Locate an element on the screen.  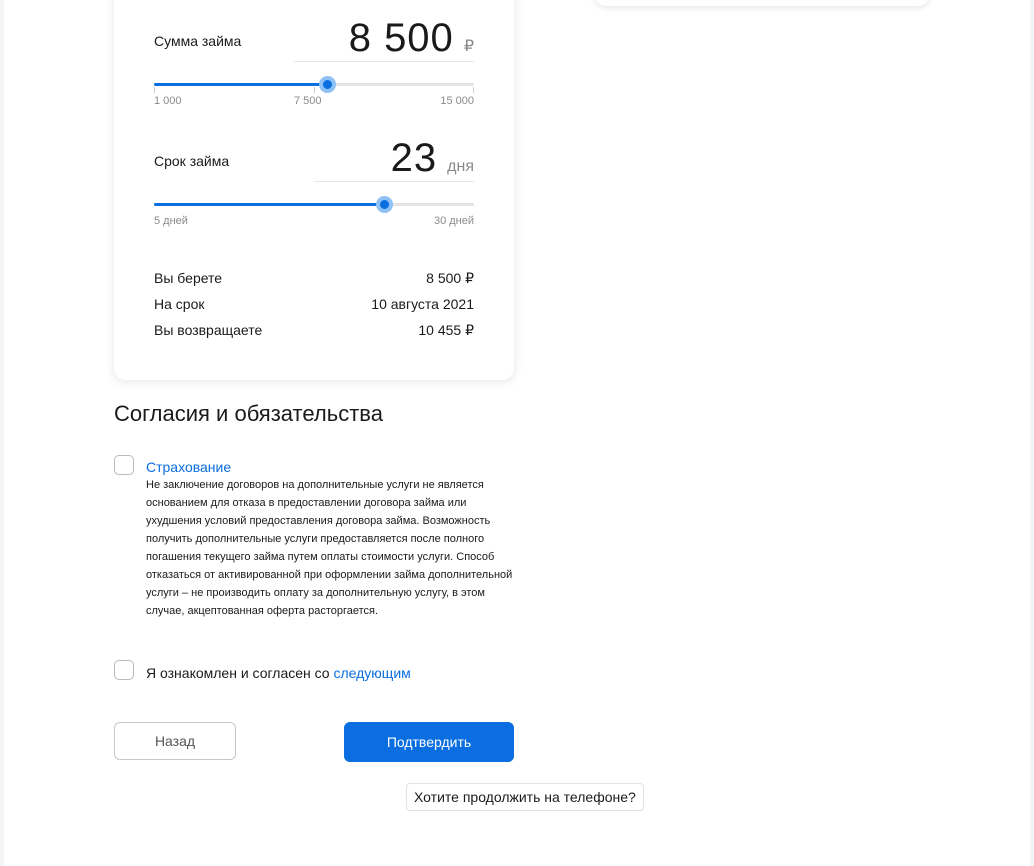
agree-checkbox is located at coordinates (124, 670).